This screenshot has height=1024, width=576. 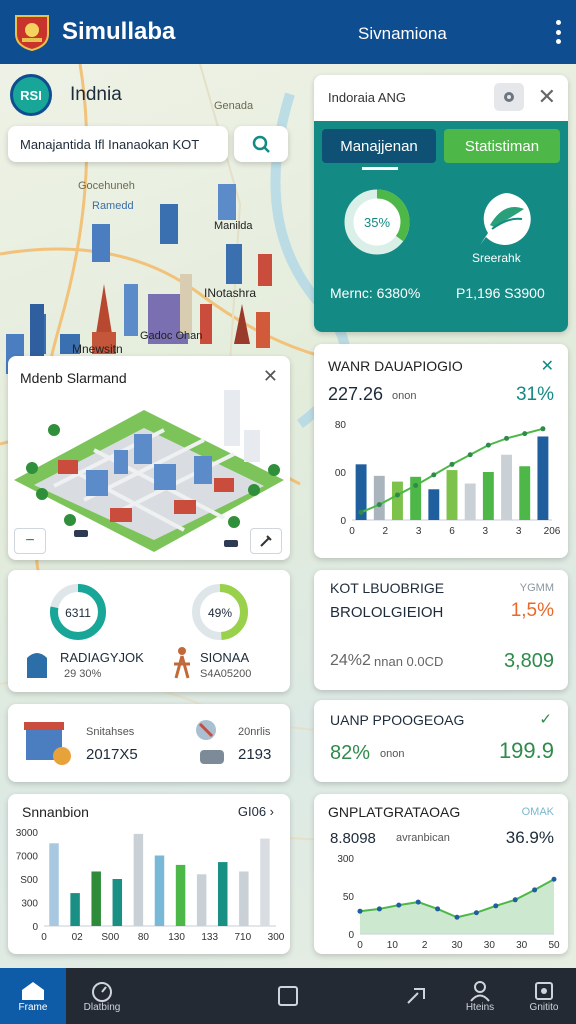 I want to click on x-tick-label: 133, so click(x=209, y=937).